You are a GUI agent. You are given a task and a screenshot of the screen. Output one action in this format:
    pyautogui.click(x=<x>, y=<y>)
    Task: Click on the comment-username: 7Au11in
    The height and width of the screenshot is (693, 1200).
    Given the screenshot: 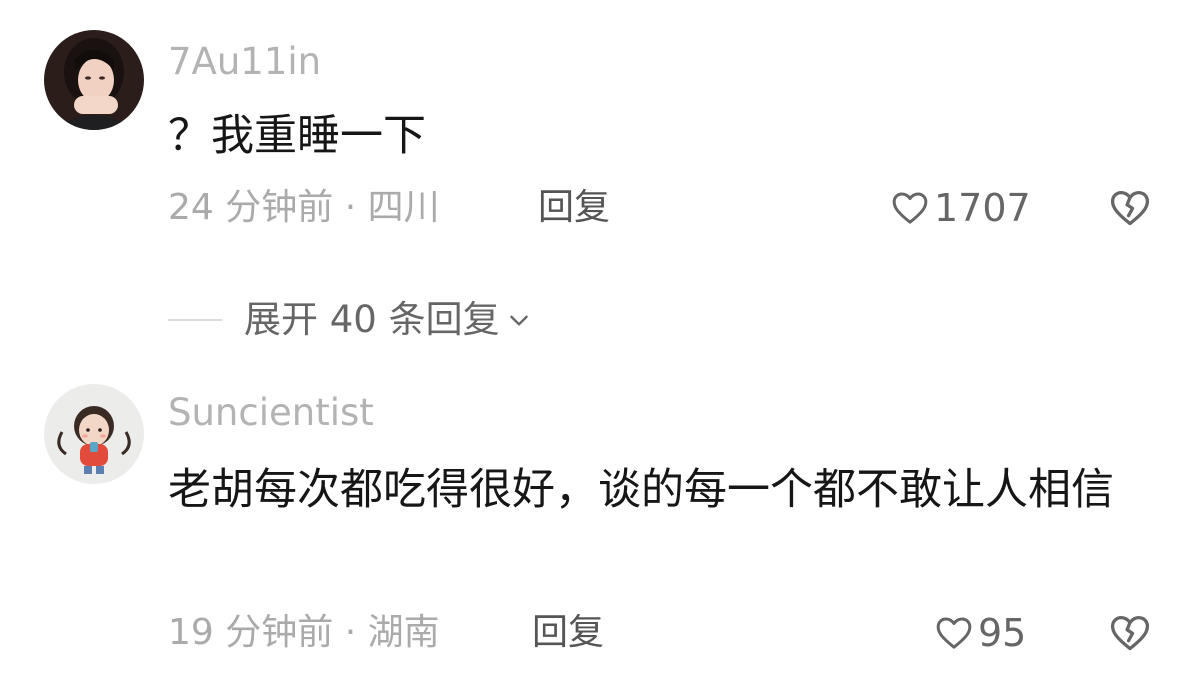 What is the action you would take?
    pyautogui.click(x=244, y=62)
    